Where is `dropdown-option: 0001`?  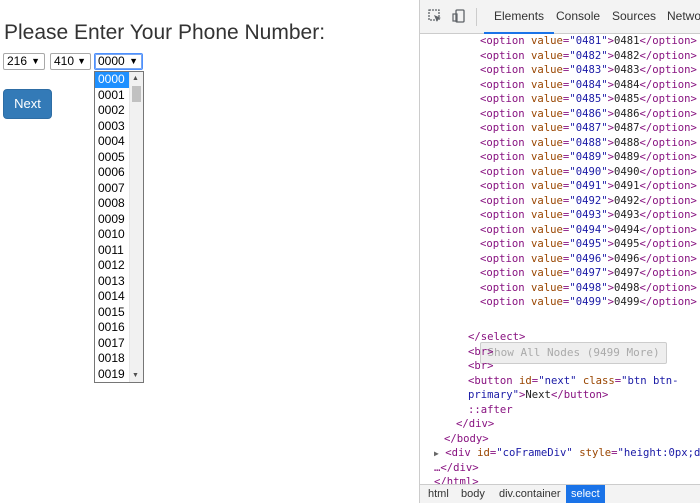
dropdown-option: 0001 is located at coordinates (112, 96).